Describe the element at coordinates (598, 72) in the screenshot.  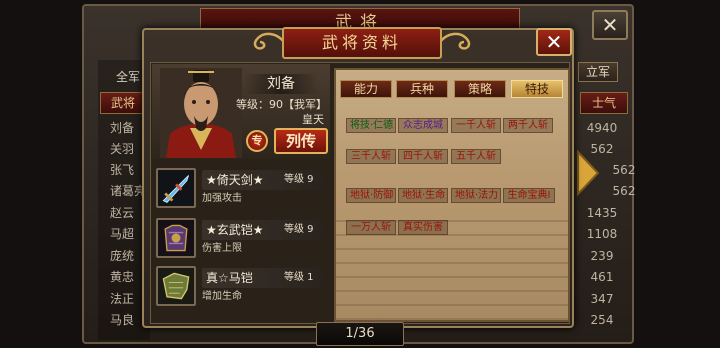
I see `background-tab-right: 立军` at that location.